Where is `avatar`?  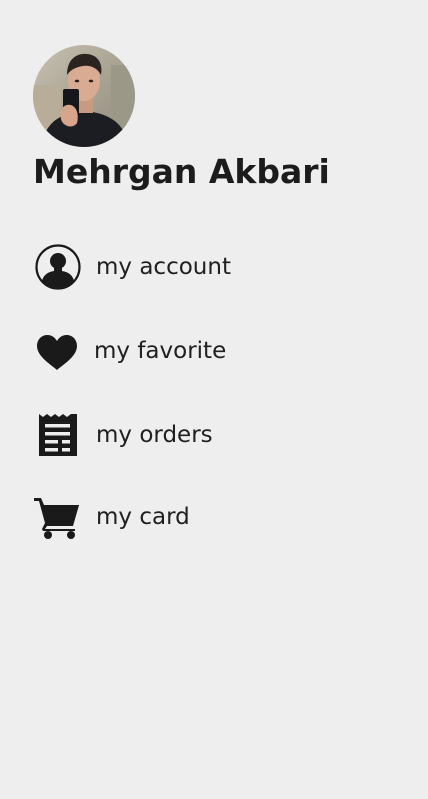
avatar is located at coordinates (84, 96).